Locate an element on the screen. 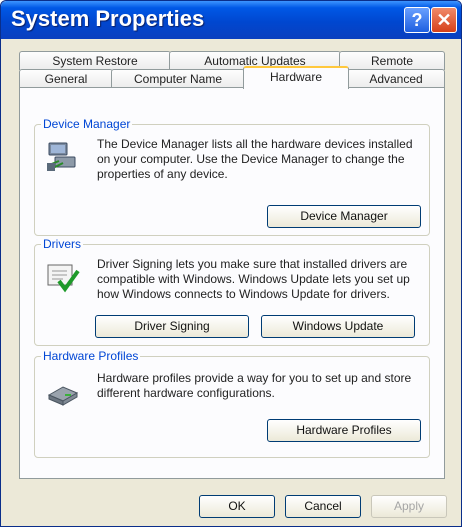  close-button: ✕ is located at coordinates (444, 20).